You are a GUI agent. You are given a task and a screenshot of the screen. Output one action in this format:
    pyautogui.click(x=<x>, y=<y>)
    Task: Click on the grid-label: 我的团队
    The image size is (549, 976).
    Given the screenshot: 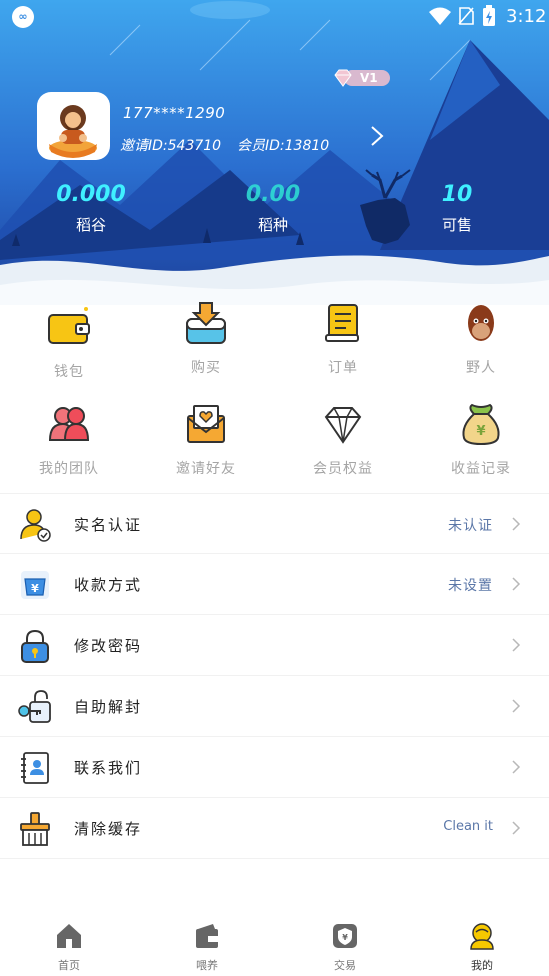 What is the action you would take?
    pyautogui.click(x=69, y=469)
    